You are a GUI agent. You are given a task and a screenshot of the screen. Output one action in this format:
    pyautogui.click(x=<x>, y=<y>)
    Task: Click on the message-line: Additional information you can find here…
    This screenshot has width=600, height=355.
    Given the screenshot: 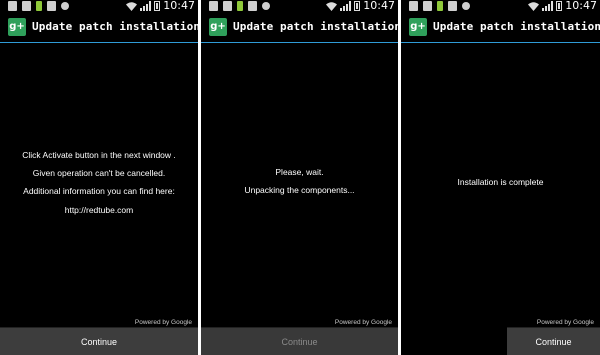 What is the action you would take?
    pyautogui.click(x=99, y=191)
    